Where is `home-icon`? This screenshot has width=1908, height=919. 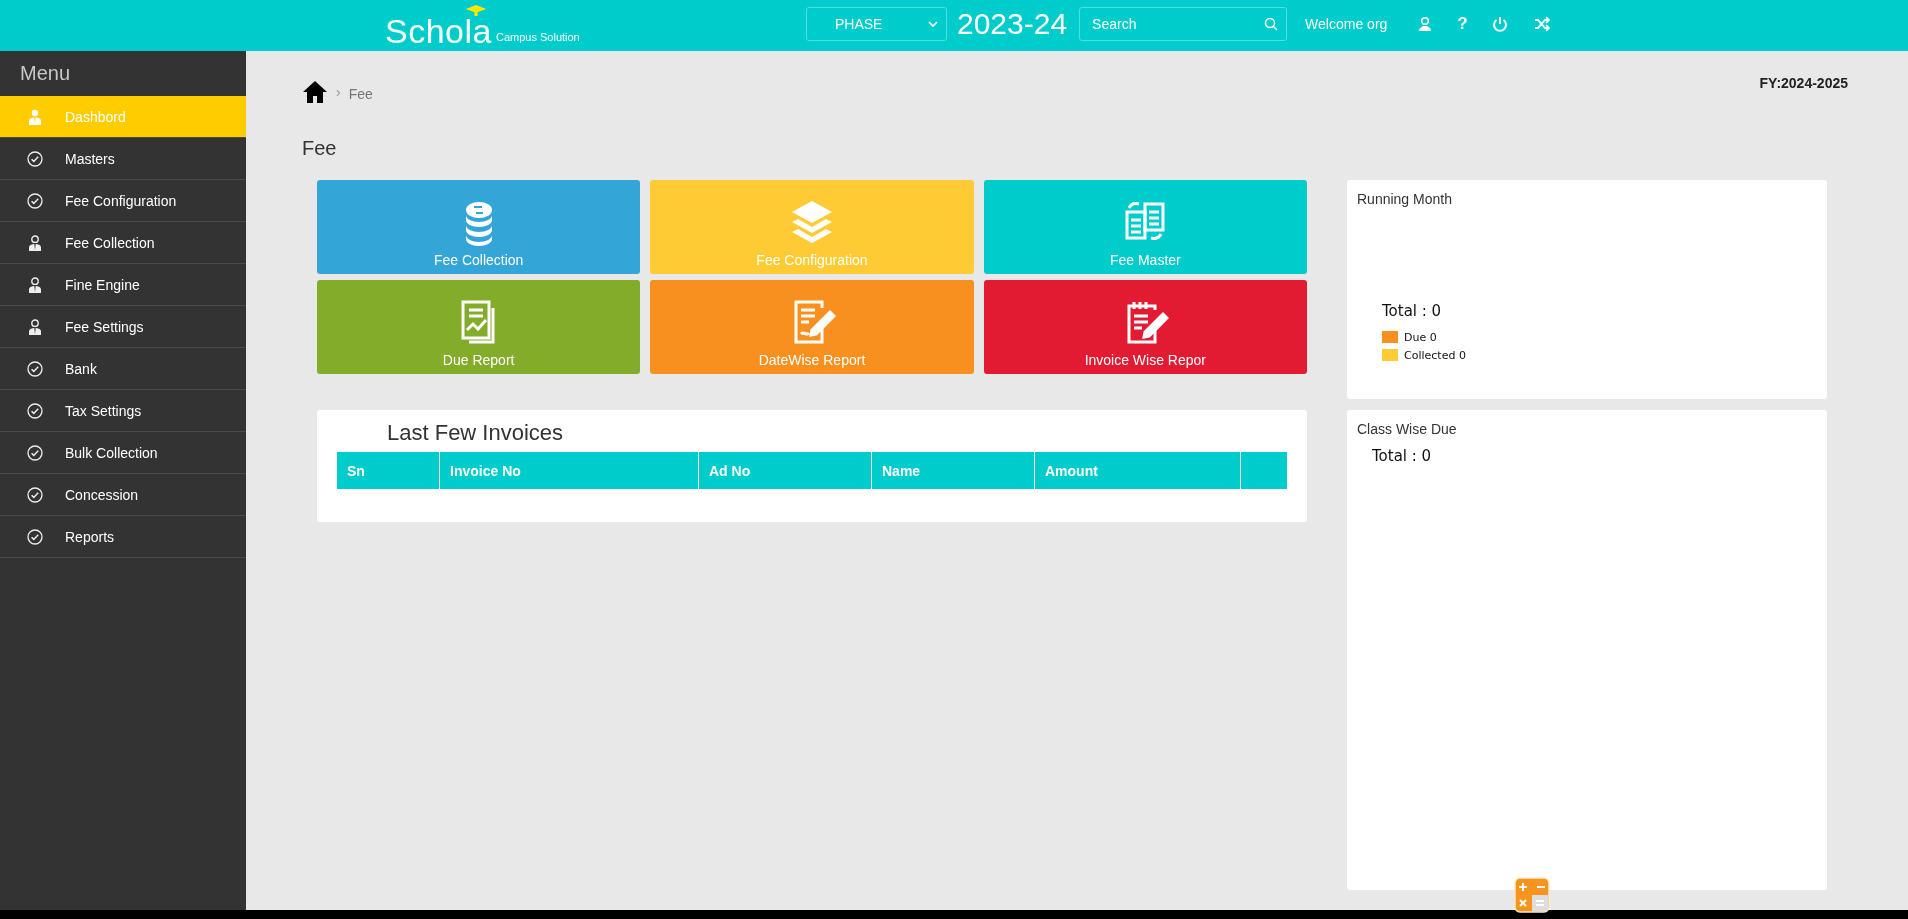
home-icon is located at coordinates (315, 92).